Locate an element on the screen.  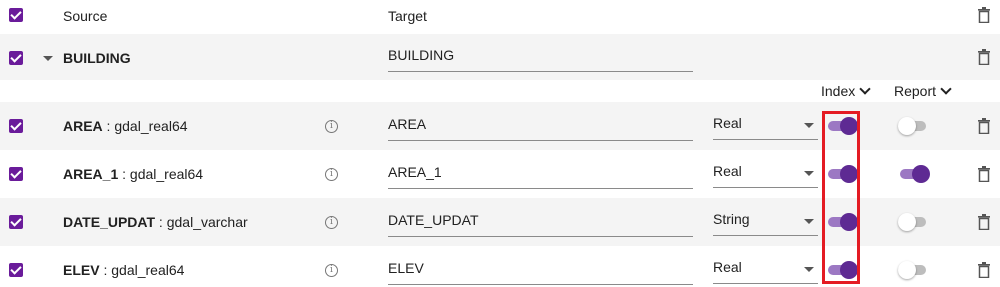
header-row: Source Target is located at coordinates (500, 16).